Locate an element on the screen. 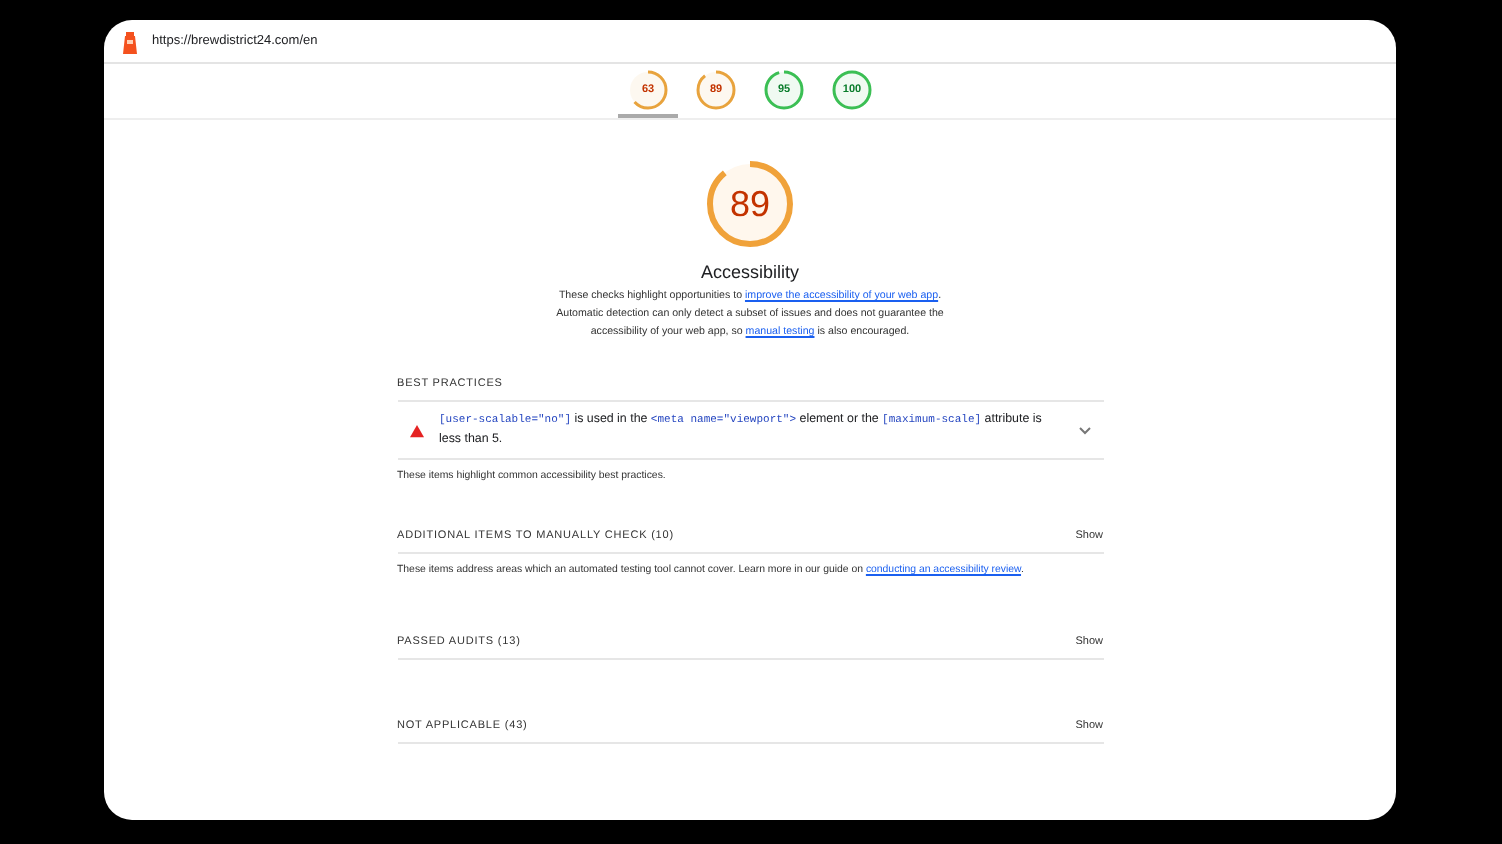  score-value: 89 is located at coordinates (750, 204).